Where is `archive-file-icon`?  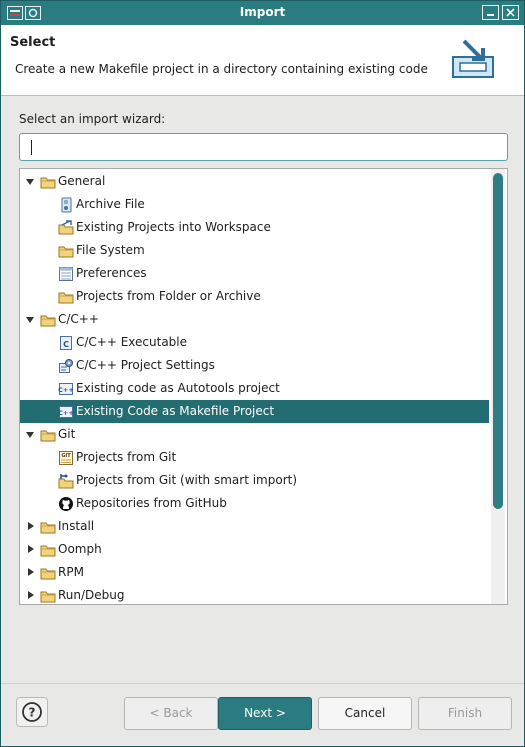 archive-file-icon is located at coordinates (66, 205).